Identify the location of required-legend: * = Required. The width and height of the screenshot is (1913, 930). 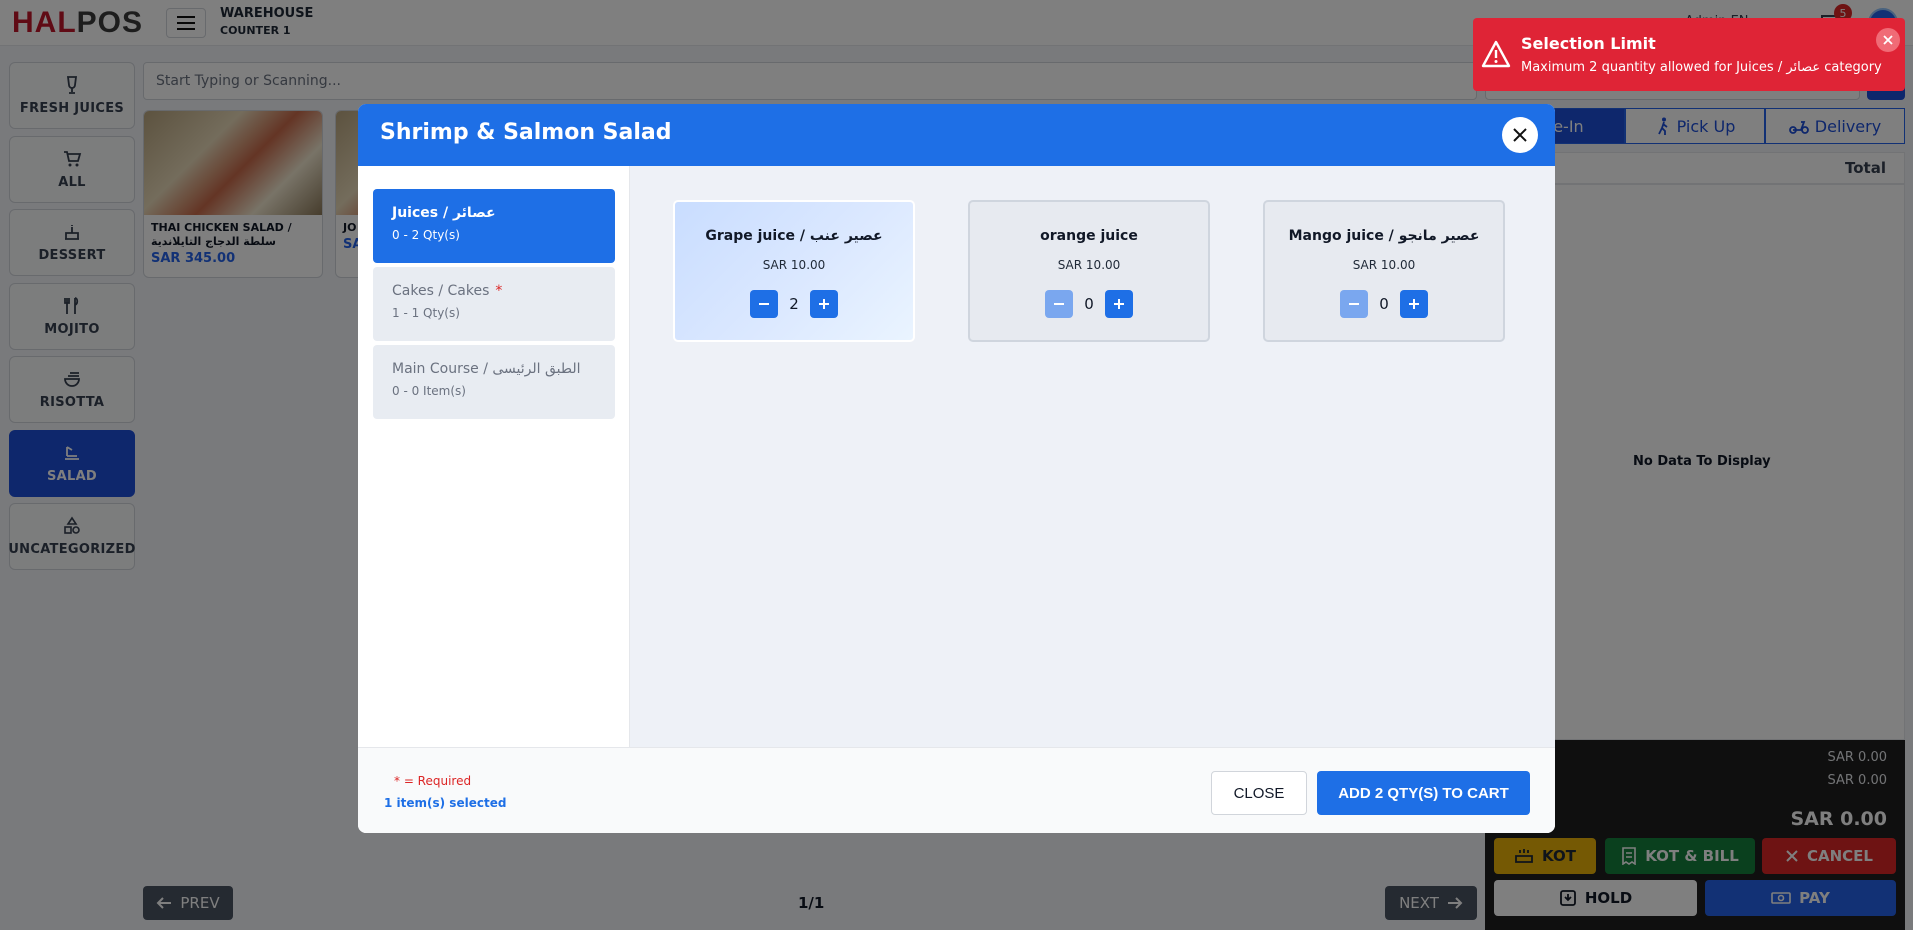
(433, 781).